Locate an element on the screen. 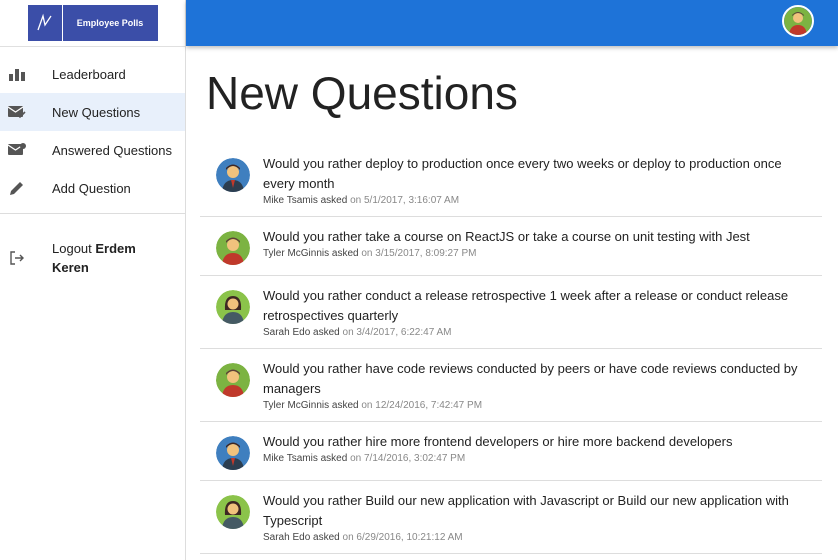 This screenshot has width=838, height=560. leaderboard-icon is located at coordinates (17, 74).